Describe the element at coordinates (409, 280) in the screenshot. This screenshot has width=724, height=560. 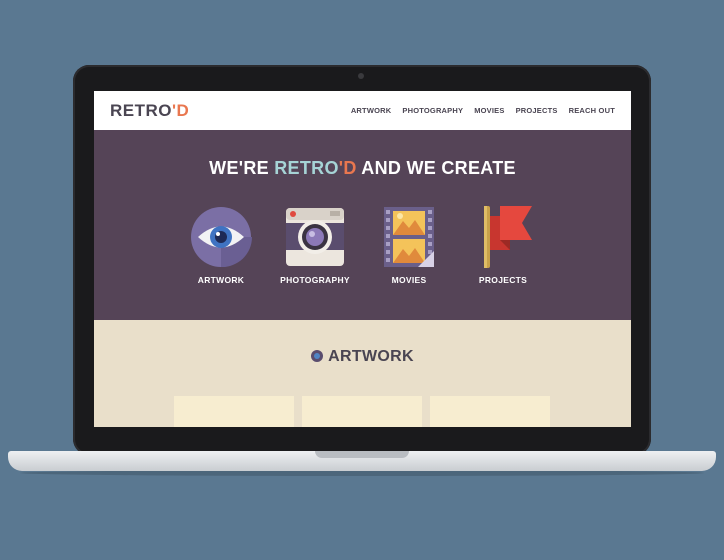
I see `feature-movies-label: MOVIES` at that location.